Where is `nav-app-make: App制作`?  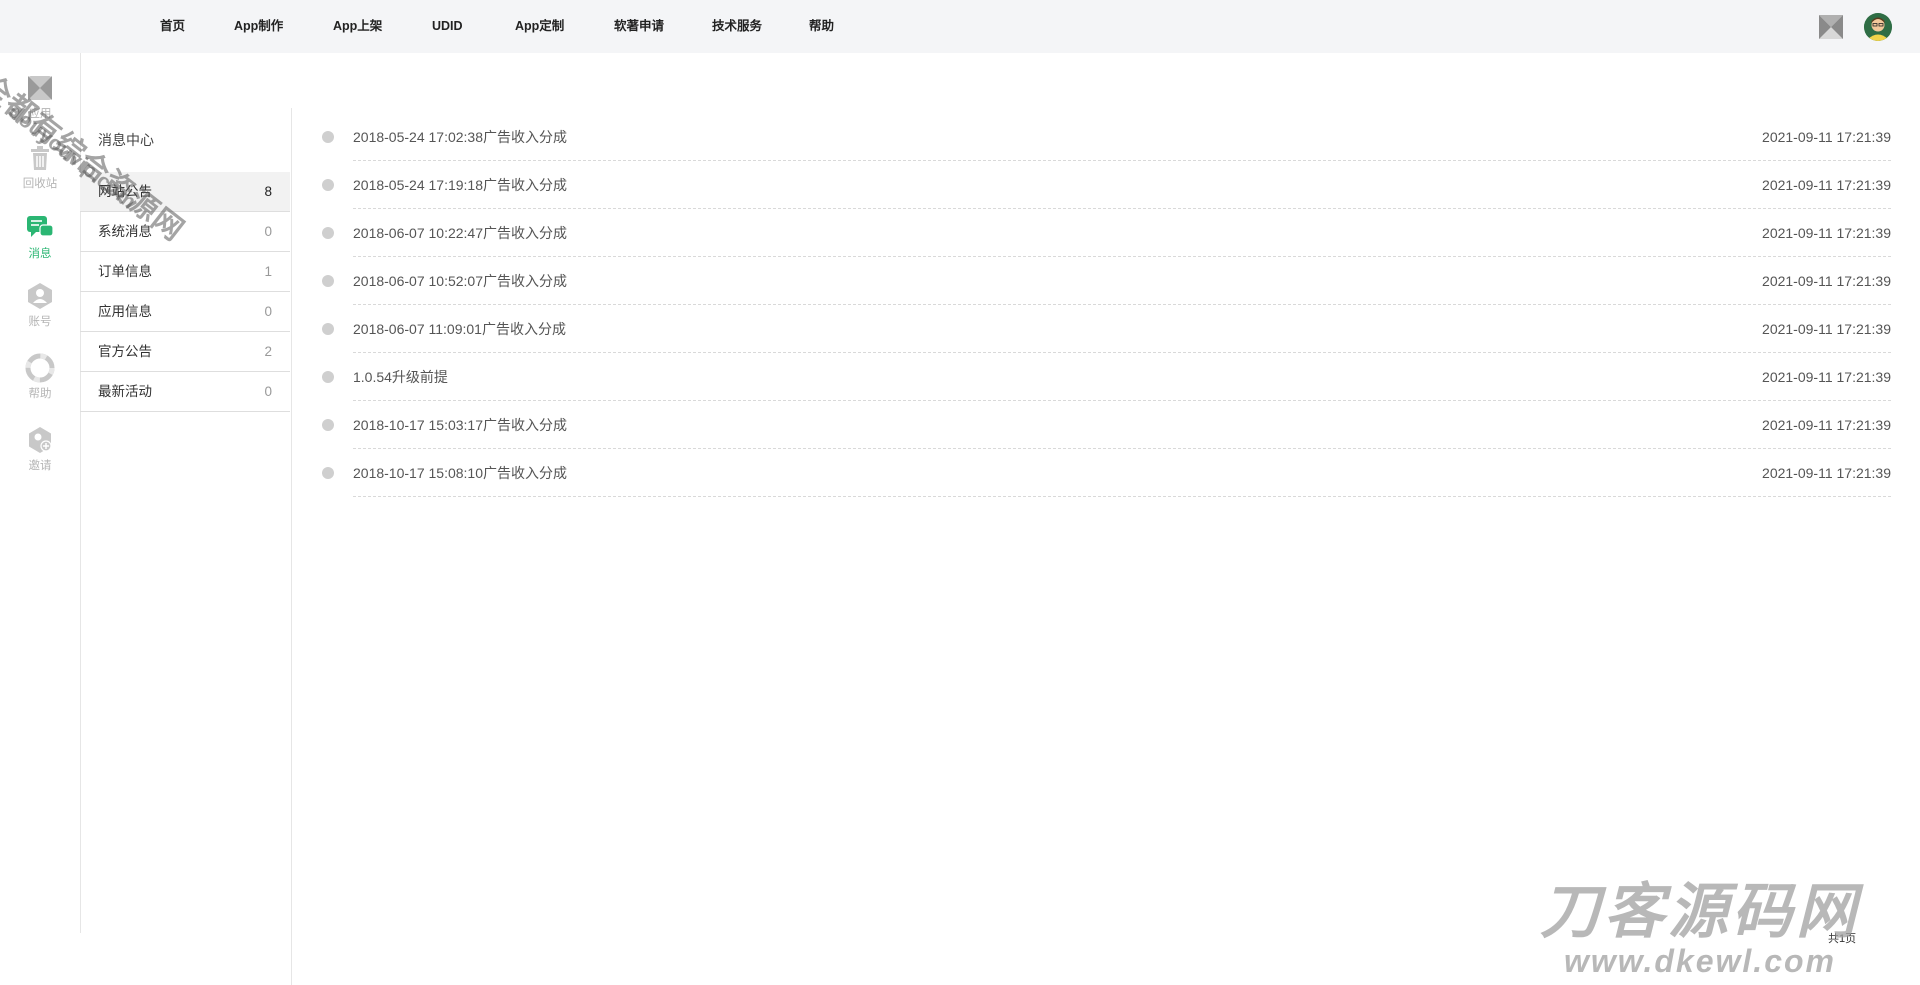
nav-app-make: App制作 is located at coordinates (258, 26).